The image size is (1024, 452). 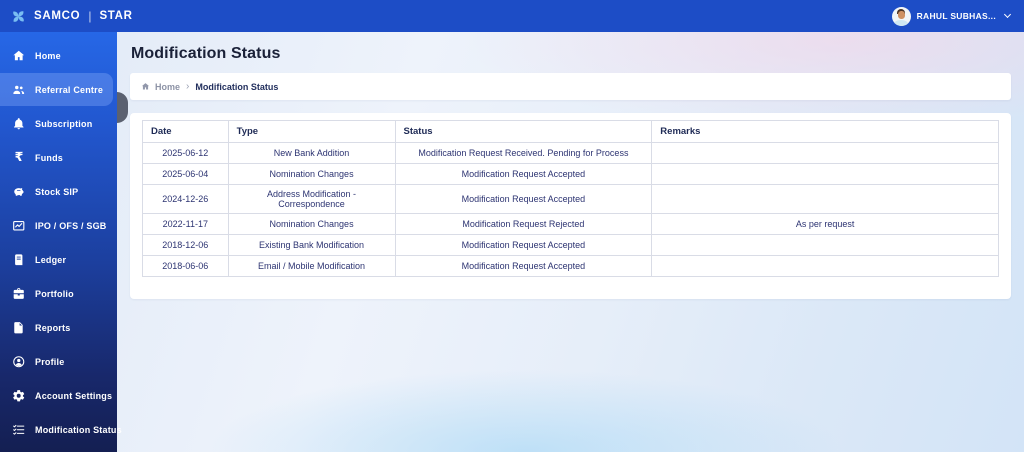 What do you see at coordinates (185, 153) in the screenshot?
I see `table-cell: 2025-06-12` at bounding box center [185, 153].